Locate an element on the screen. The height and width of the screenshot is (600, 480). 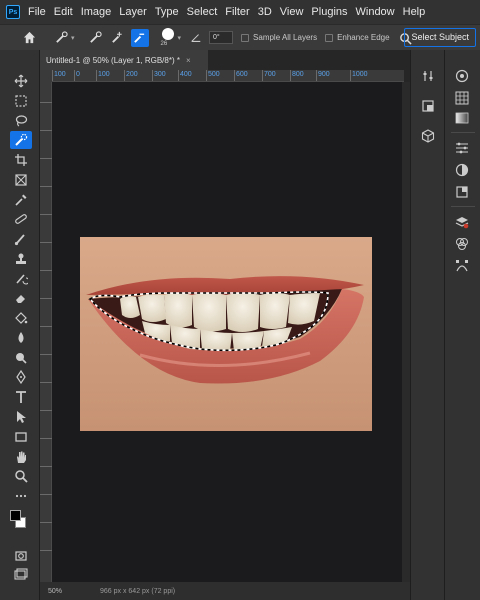
dodge-tool-icon is located at coordinates (21, 358).